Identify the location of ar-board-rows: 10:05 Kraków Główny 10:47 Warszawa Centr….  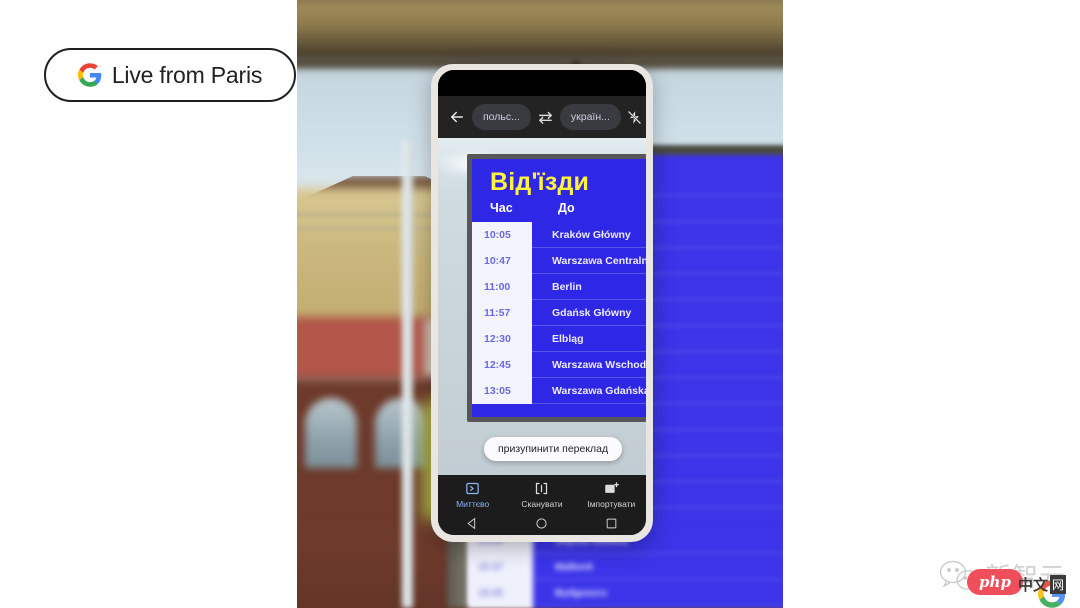
(559, 313).